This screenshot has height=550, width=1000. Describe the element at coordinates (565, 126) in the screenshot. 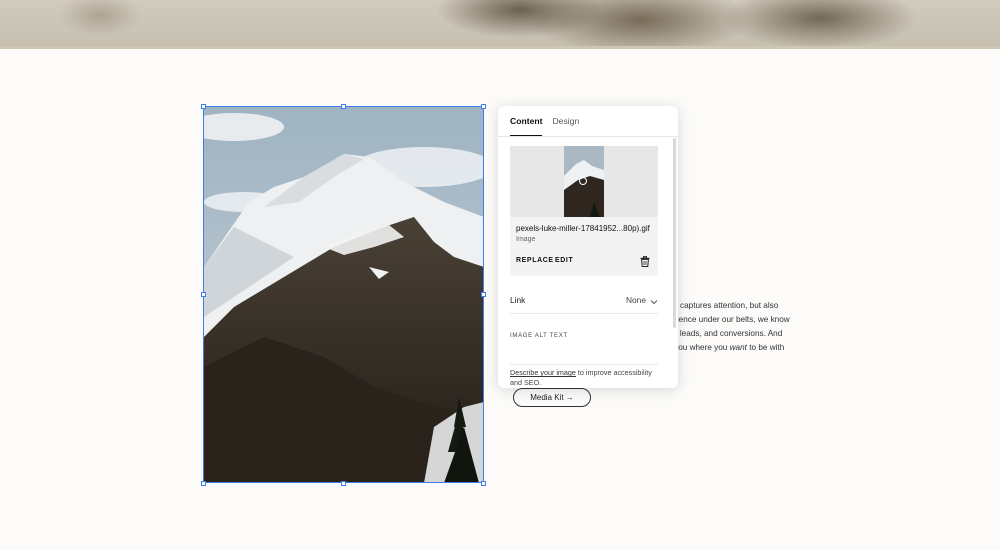

I see `tab-design: Design` at that location.